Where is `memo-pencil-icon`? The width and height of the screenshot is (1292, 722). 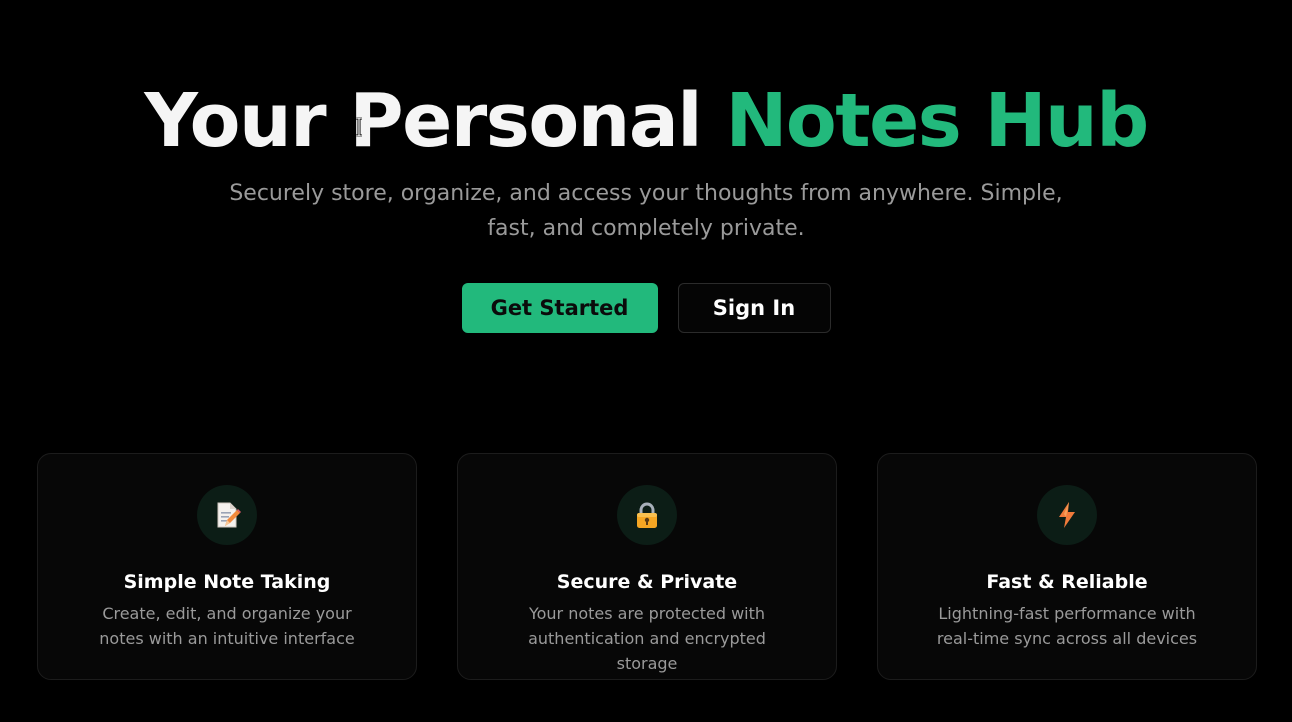
memo-pencil-icon is located at coordinates (229, 515).